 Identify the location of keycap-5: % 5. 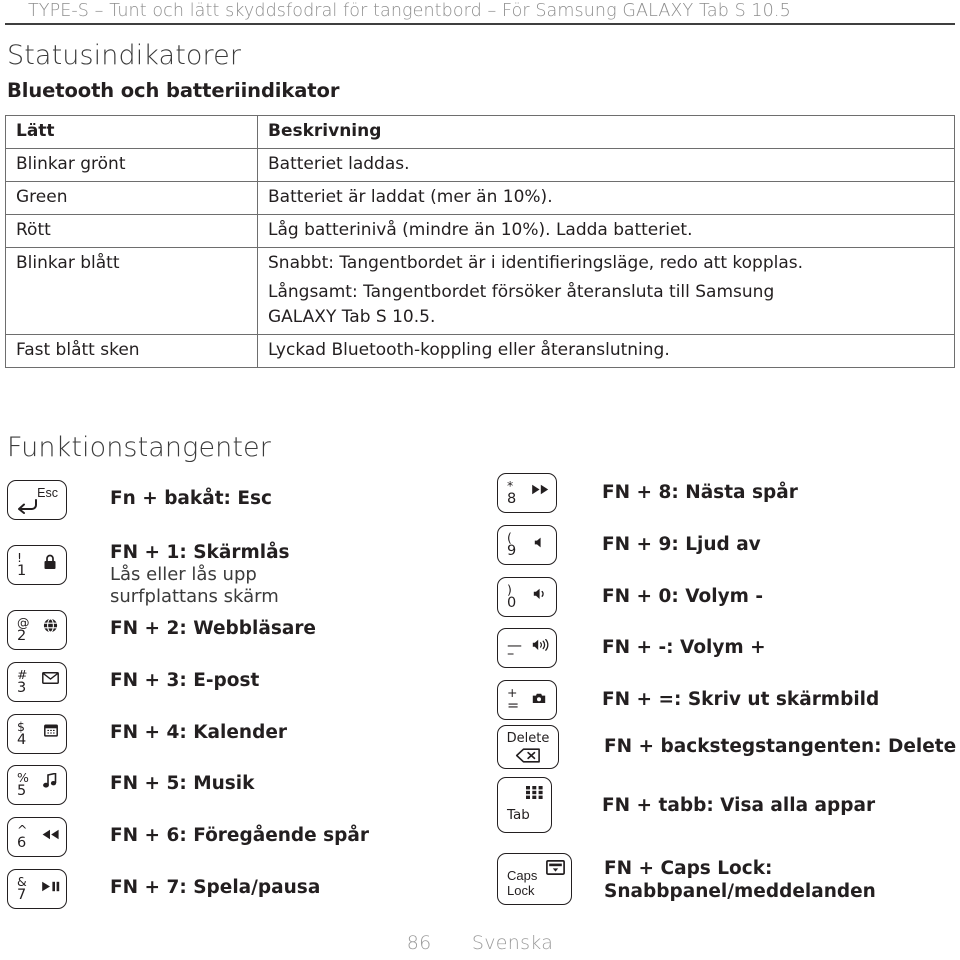
(37, 785).